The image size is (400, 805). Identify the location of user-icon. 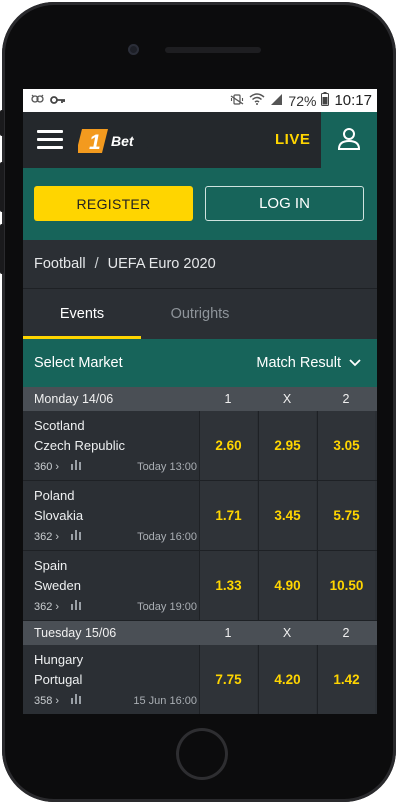
(349, 140).